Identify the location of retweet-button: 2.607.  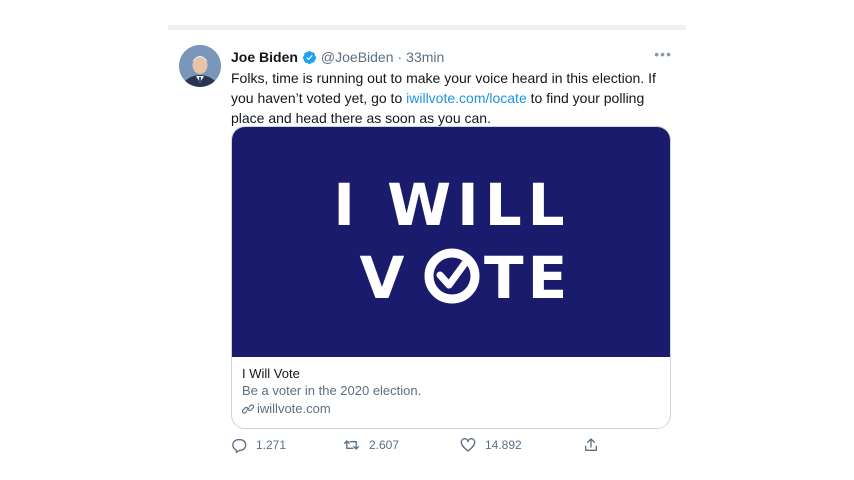
(371, 445).